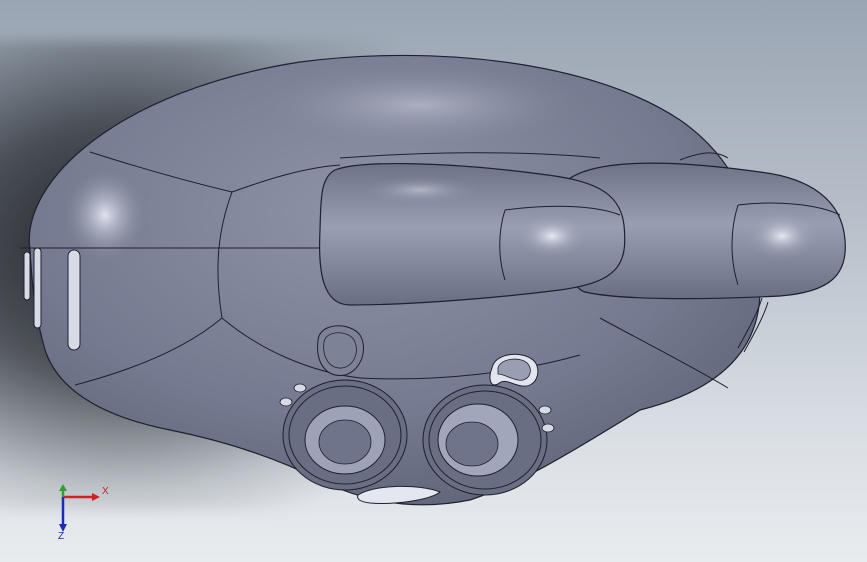  Describe the element at coordinates (345, 435) in the screenshot. I see `sensor-left` at that location.